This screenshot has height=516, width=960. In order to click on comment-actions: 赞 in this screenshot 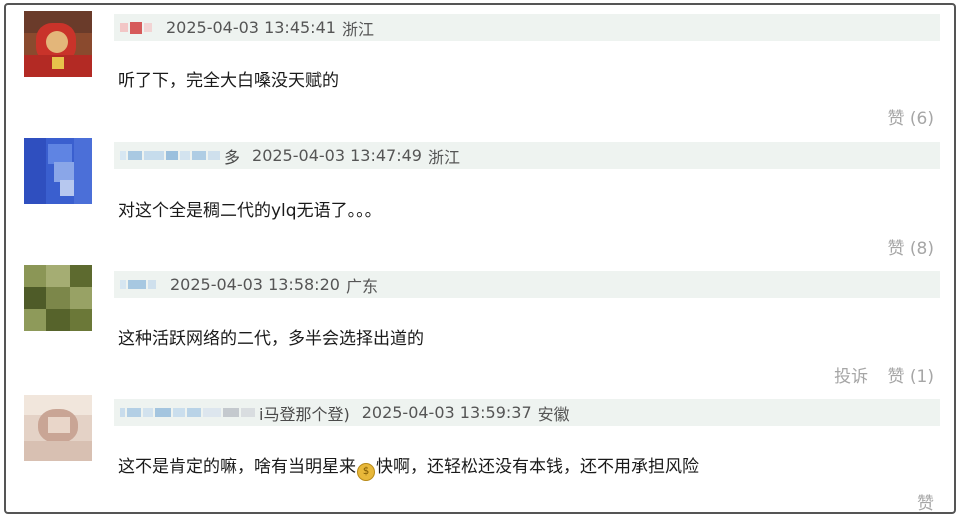, I will do `click(925, 500)`.